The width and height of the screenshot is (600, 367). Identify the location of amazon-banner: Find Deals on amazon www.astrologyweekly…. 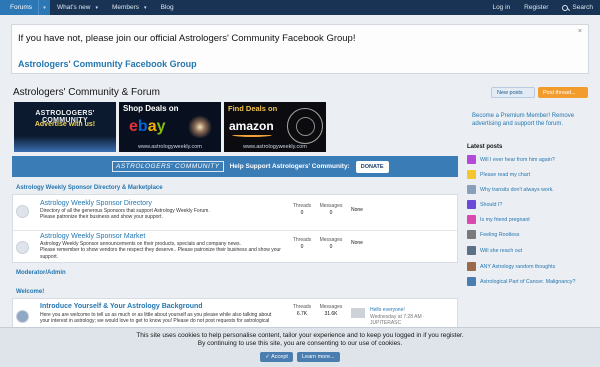
(275, 127).